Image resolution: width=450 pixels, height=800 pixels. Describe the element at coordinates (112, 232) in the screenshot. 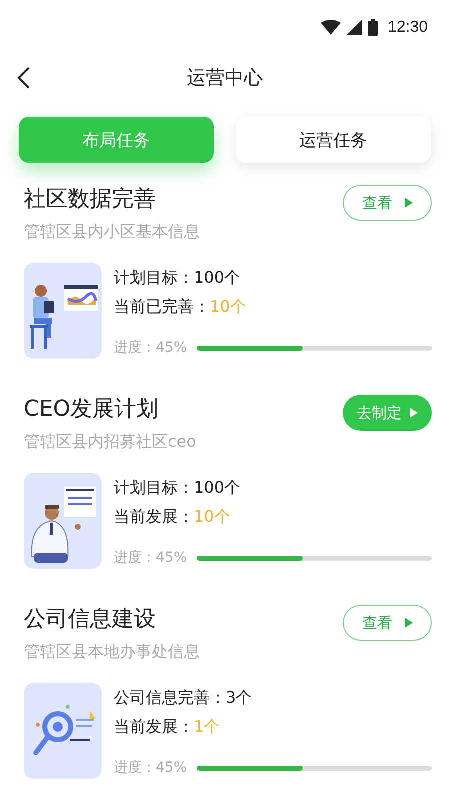

I see `task-description: 管辖区县内小区基本信息` at that location.